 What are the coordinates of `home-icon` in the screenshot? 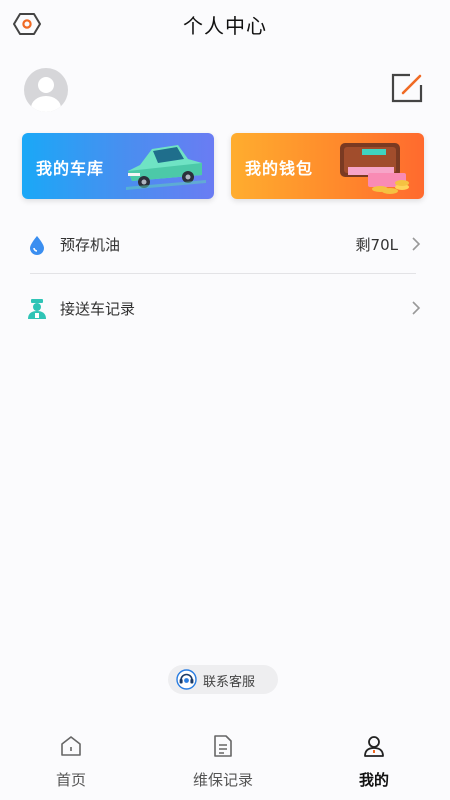 It's located at (71, 746).